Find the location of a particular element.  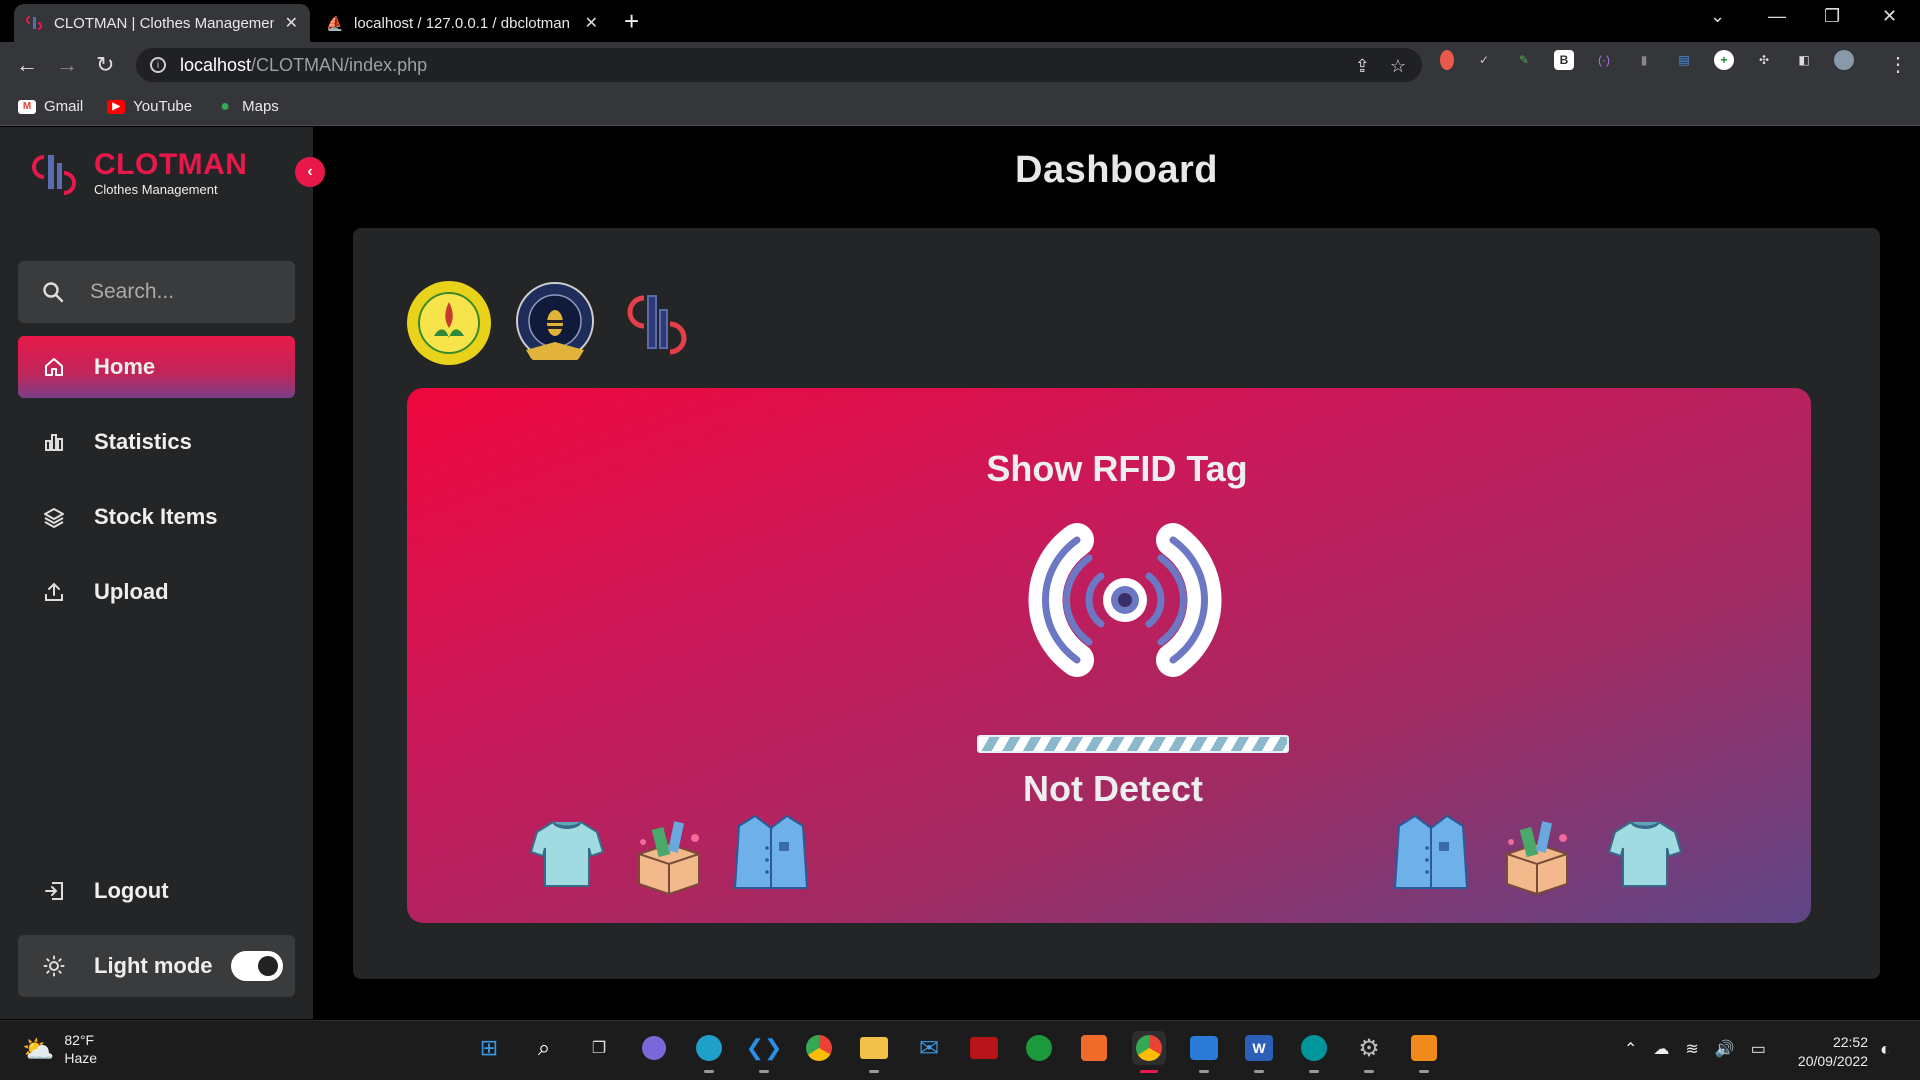

b-extension-icon: B is located at coordinates (1564, 60).